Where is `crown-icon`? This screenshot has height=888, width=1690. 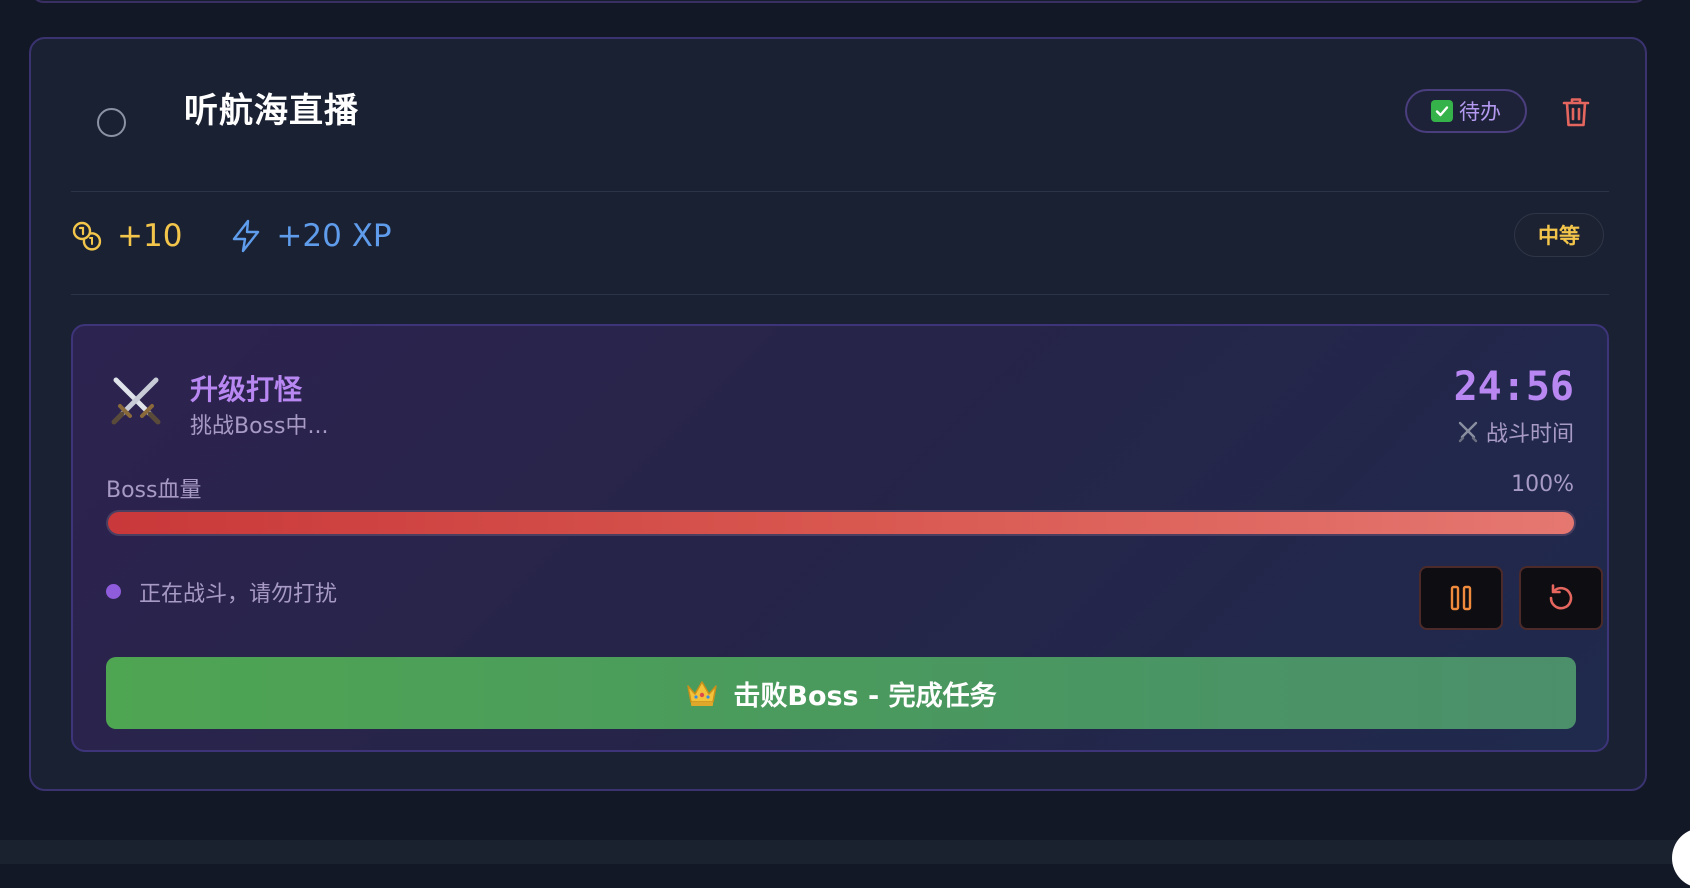 crown-icon is located at coordinates (702, 693).